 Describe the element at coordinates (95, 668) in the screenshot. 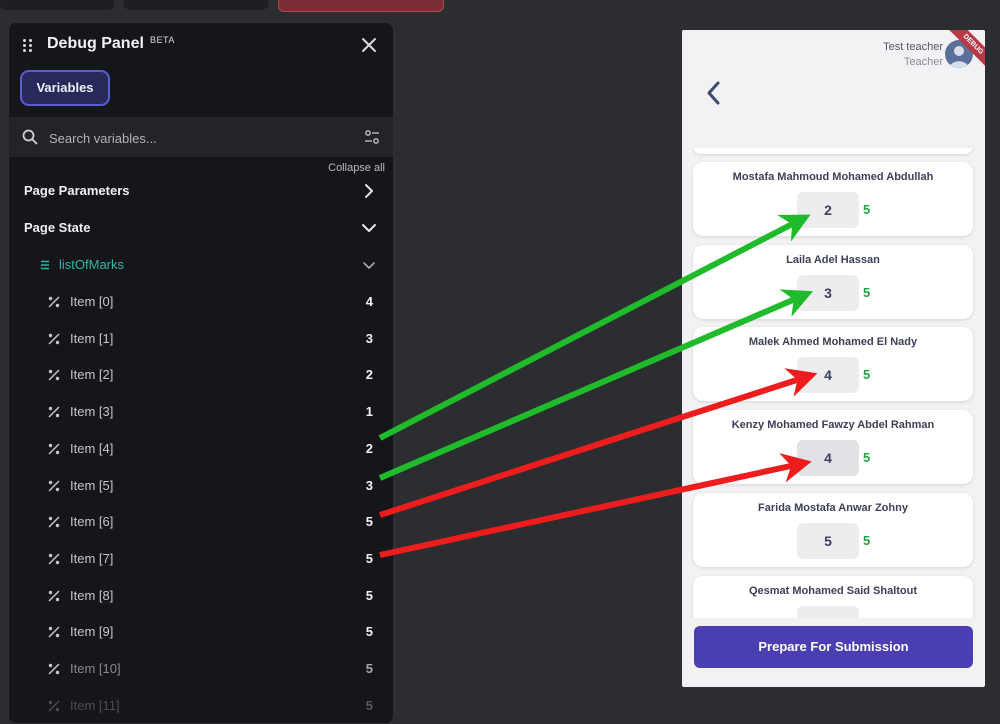

I see `variable-item-label: Item [10]` at that location.